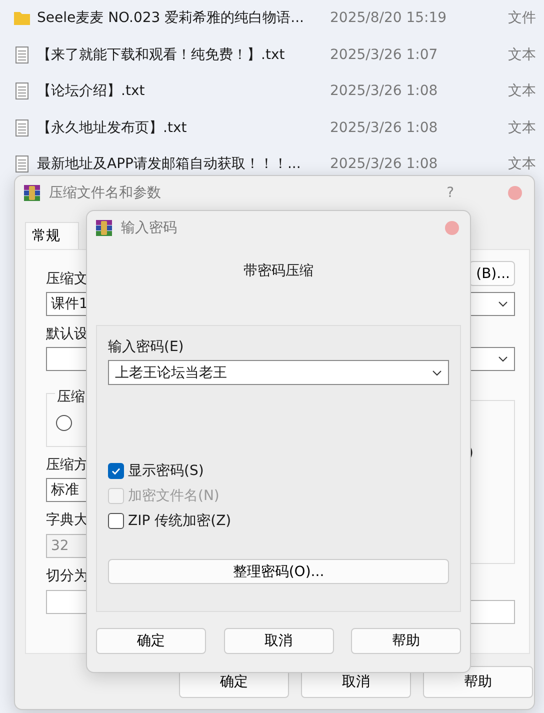 The width and height of the screenshot is (544, 713). What do you see at coordinates (389, 18) in the screenshot?
I see `modified-date: 2025/8/20 15:19` at bounding box center [389, 18].